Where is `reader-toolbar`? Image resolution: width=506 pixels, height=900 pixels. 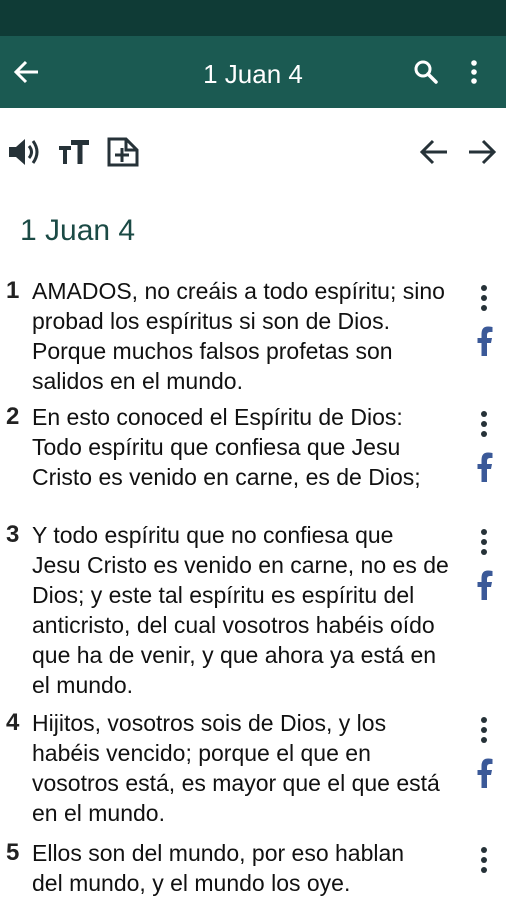 reader-toolbar is located at coordinates (253, 153).